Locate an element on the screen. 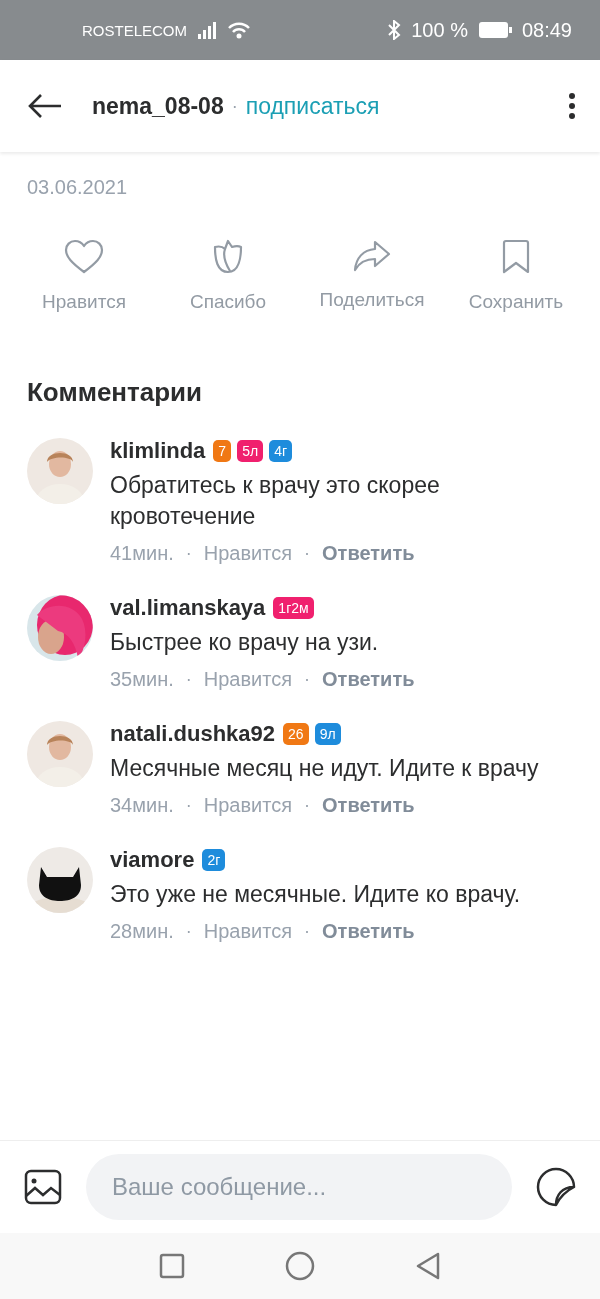 The height and width of the screenshot is (1299, 600). carrier-name: ROSTELECOM is located at coordinates (134, 30).